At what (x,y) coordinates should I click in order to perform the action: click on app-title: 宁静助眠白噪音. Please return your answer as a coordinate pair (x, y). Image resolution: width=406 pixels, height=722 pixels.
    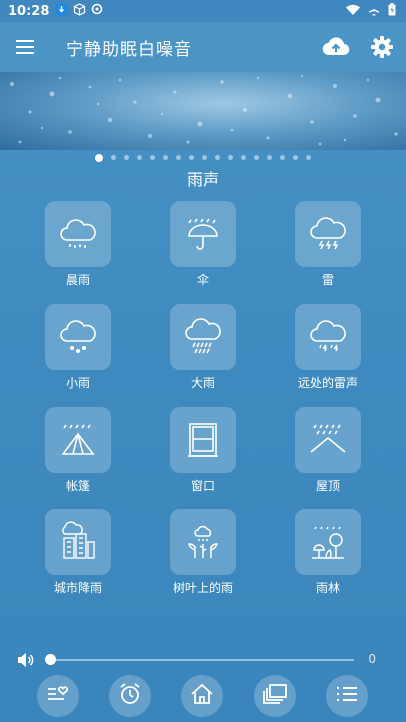
    Looking at the image, I should click on (129, 50).